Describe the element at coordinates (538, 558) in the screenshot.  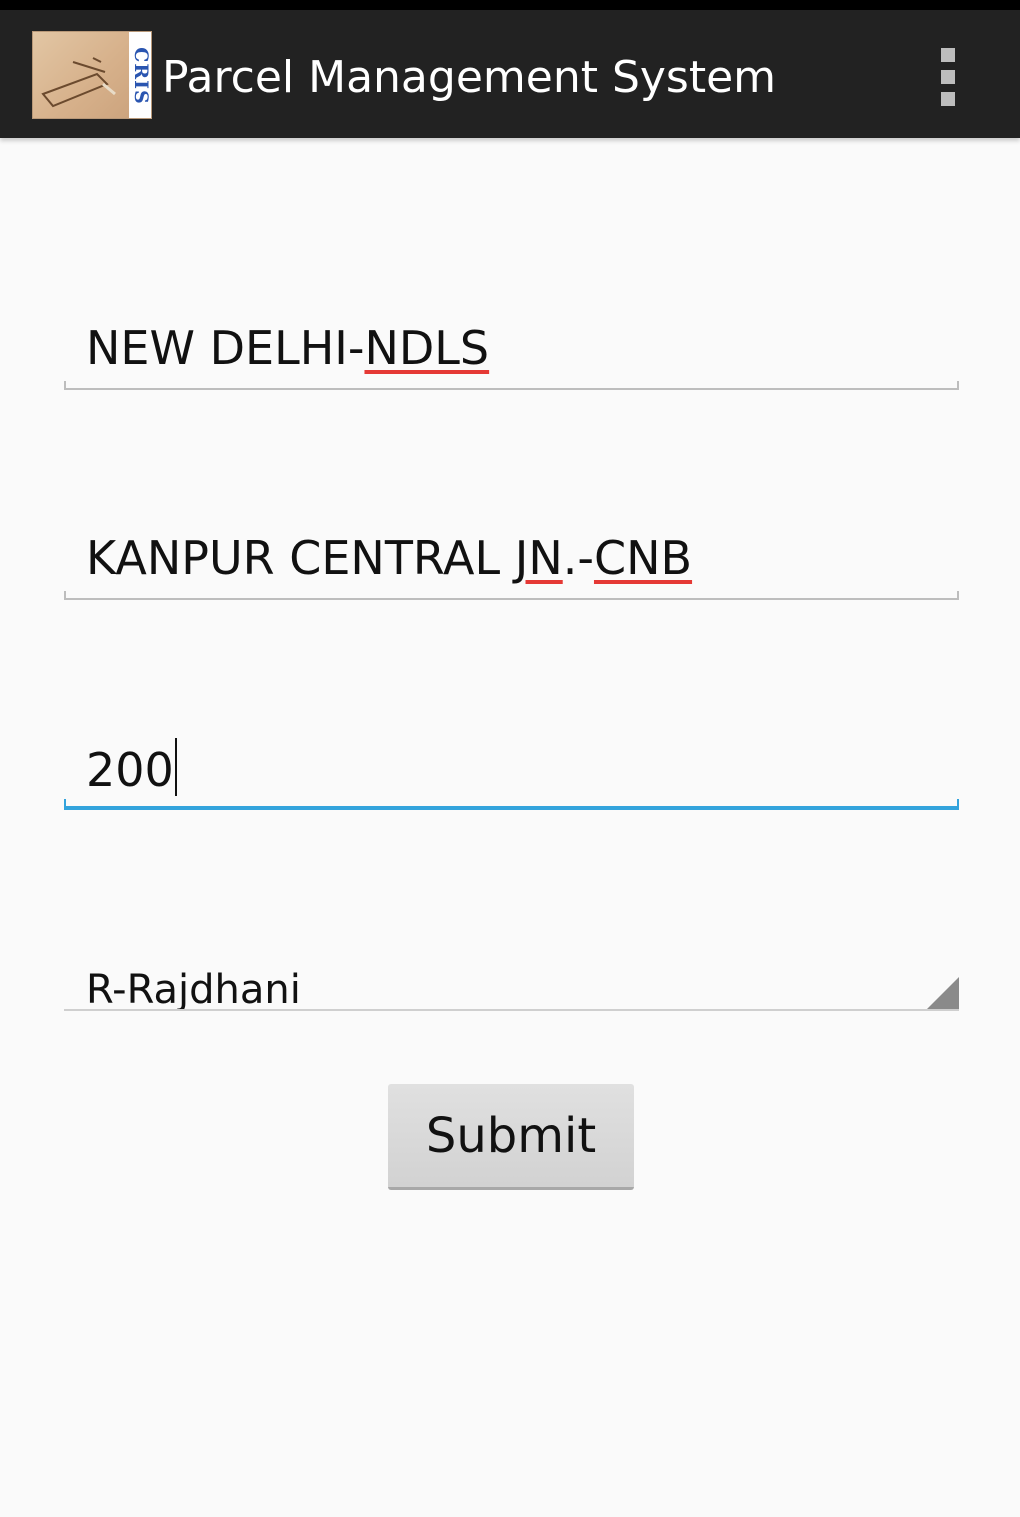
I see `spellcheck-word: JN` at that location.